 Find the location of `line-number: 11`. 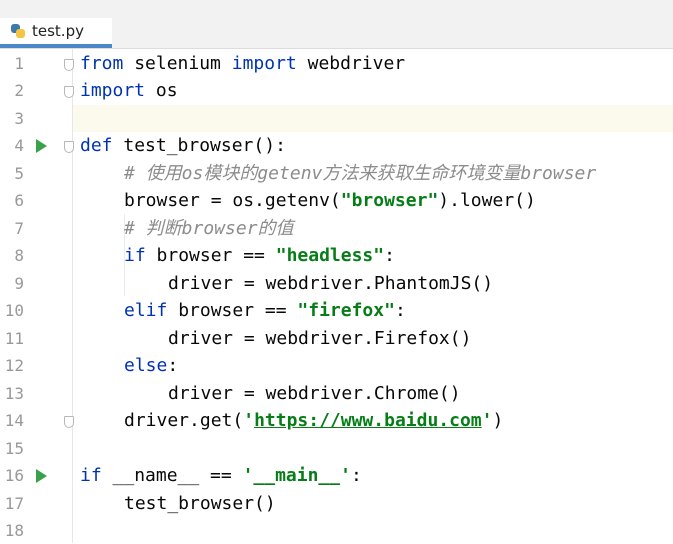

line-number: 11 is located at coordinates (14, 338).